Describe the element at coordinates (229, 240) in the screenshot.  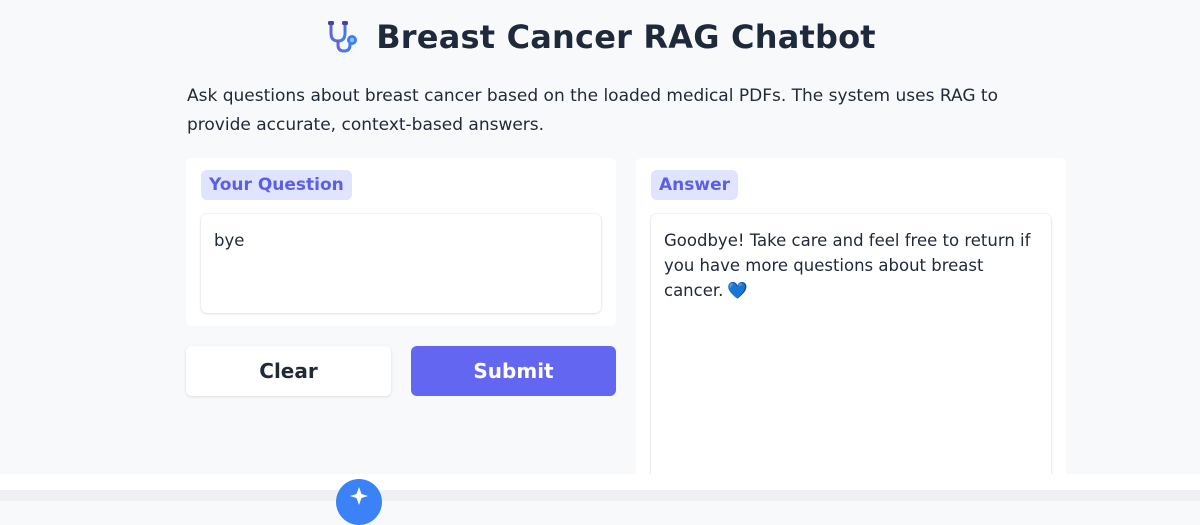
I see `question-input-value: bye` at that location.